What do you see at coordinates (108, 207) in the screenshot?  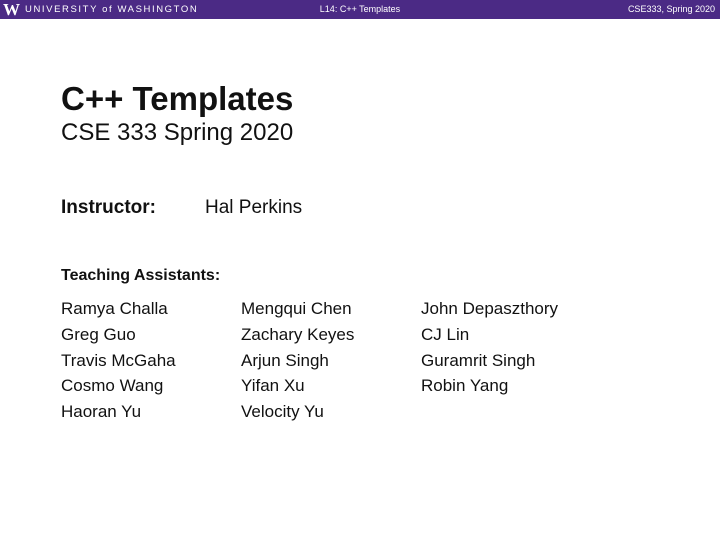 I see `instructor-label: Instructor:` at bounding box center [108, 207].